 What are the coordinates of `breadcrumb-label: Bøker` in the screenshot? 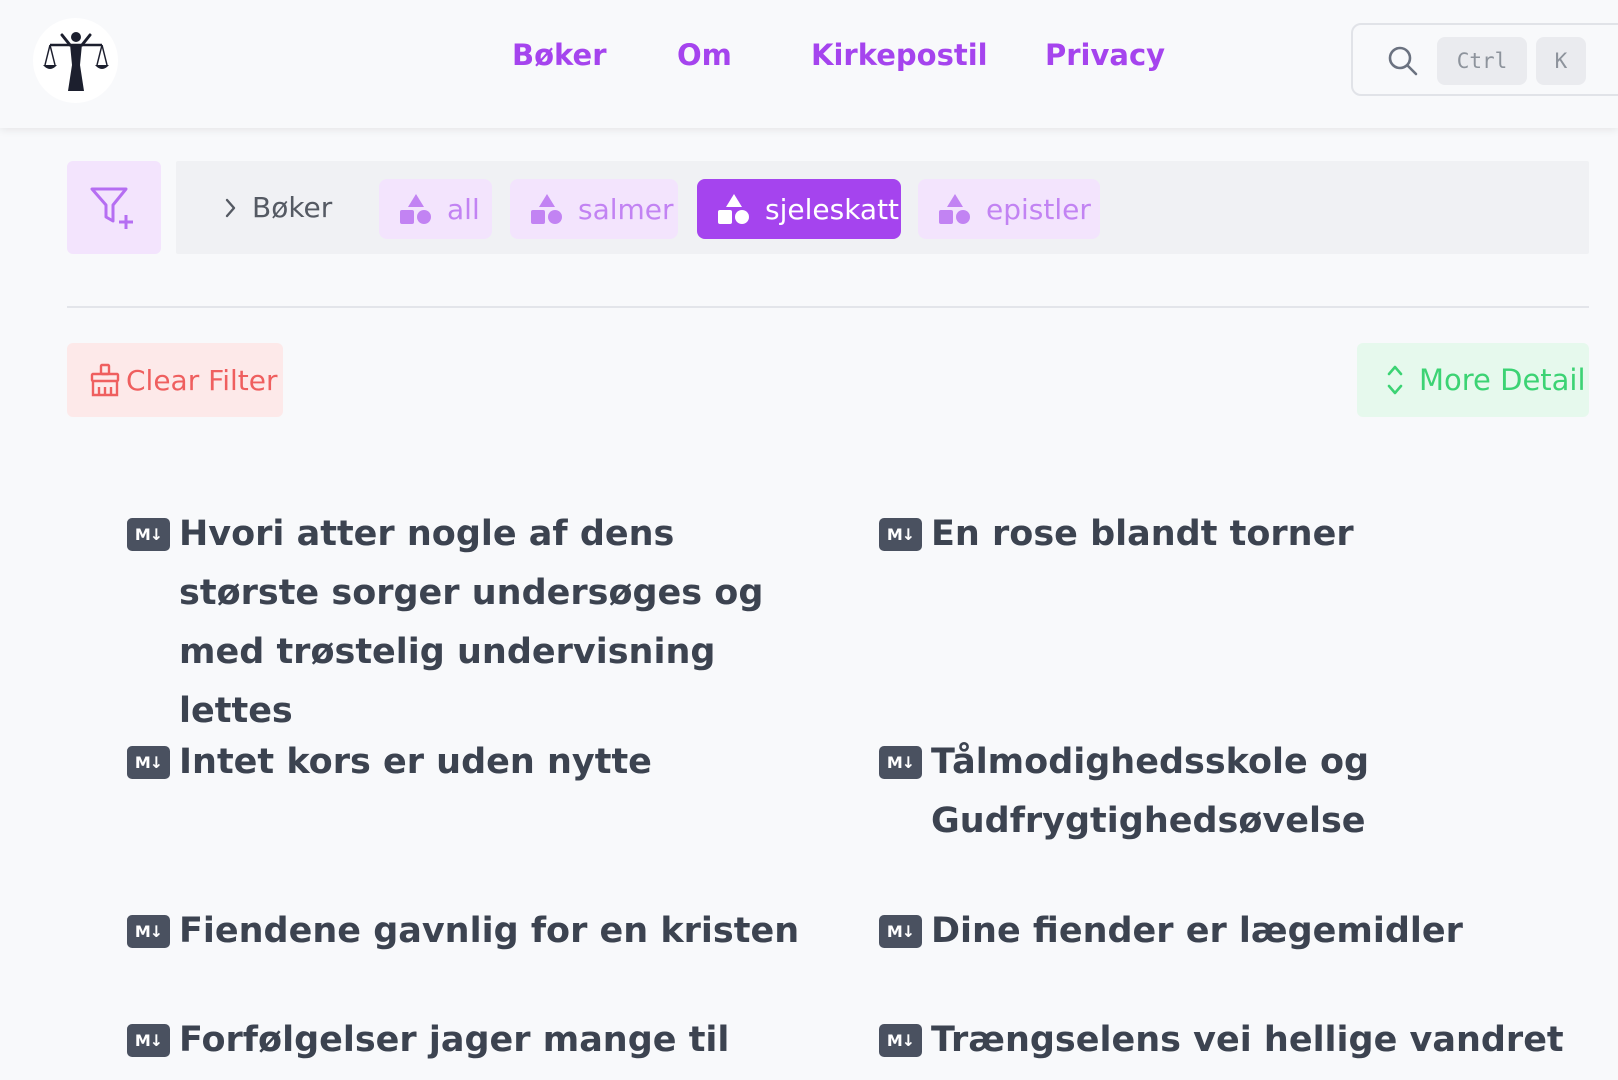 It's located at (292, 207).